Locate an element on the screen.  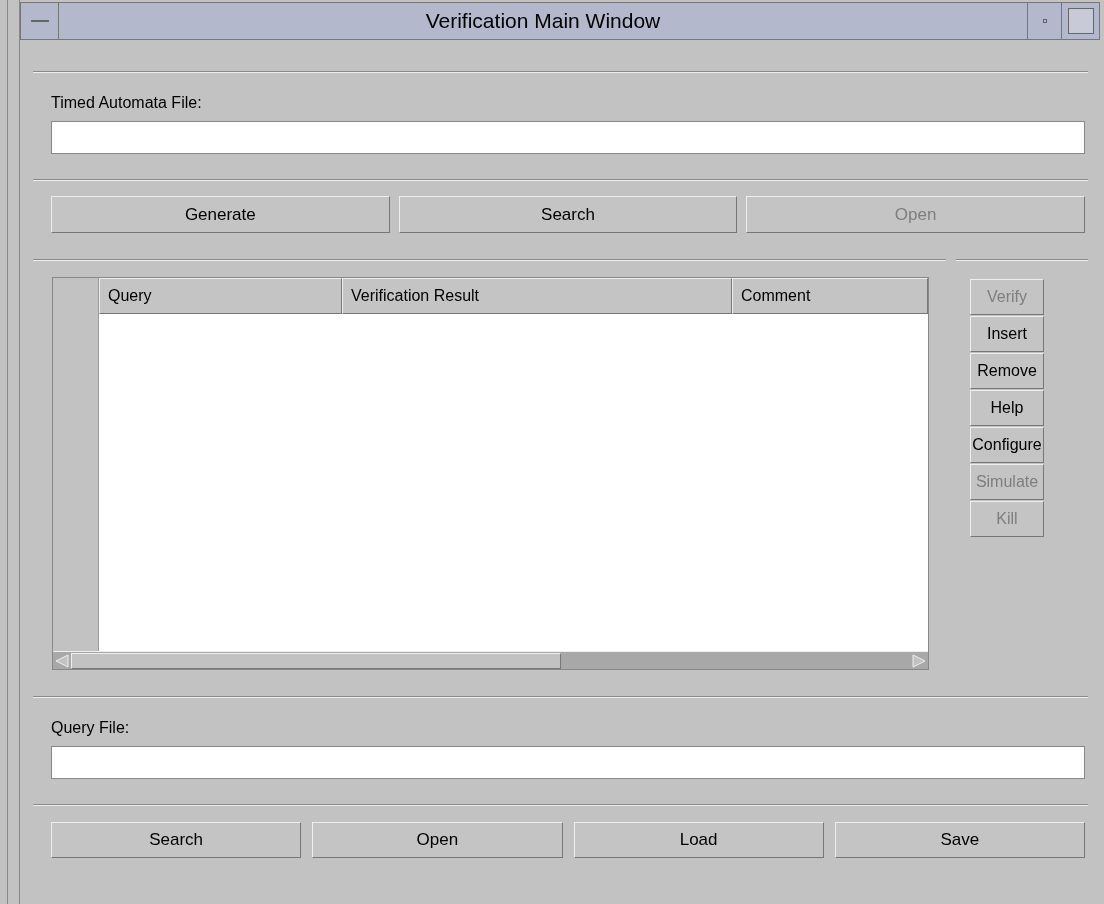
right-arrow-icon is located at coordinates (919, 660).